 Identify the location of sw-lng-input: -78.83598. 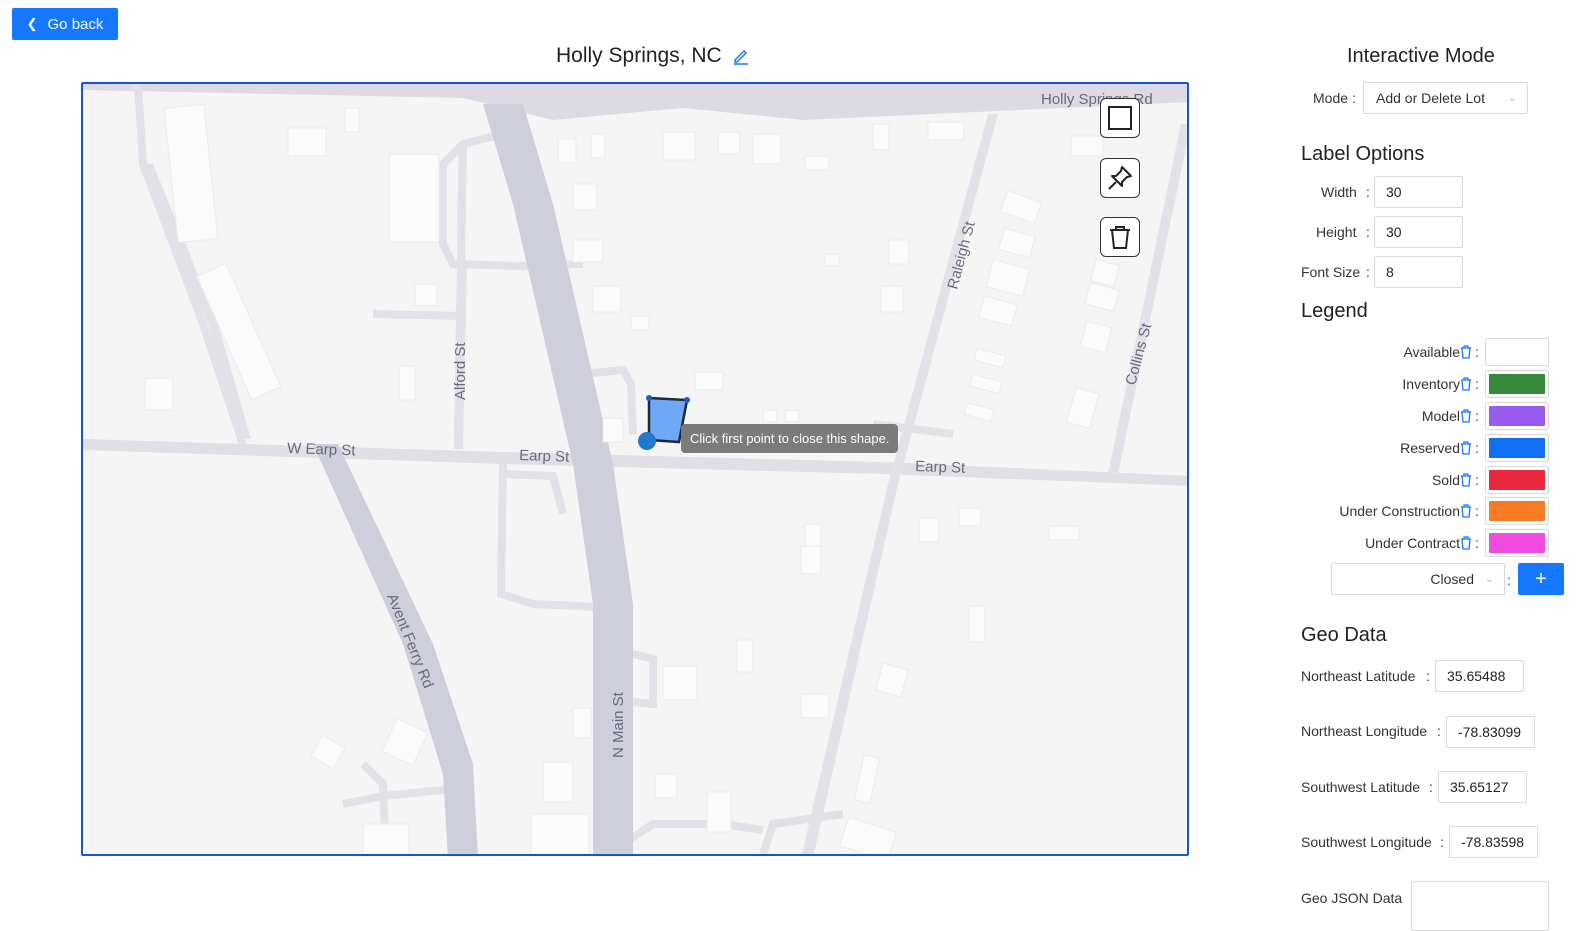
(1493, 842).